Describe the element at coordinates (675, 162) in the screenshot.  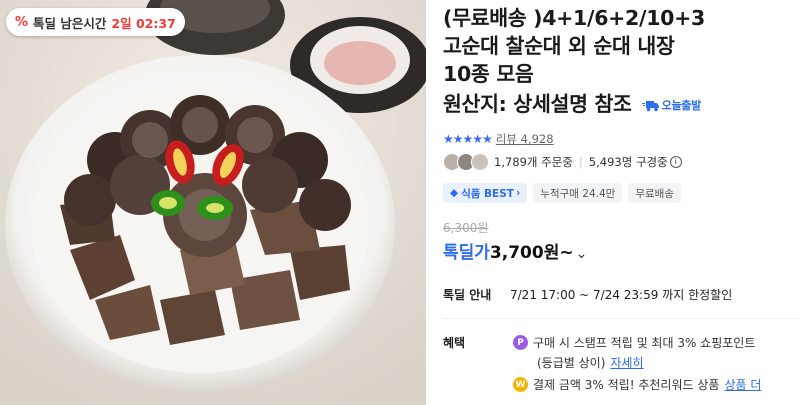
I see `info-icon: i` at that location.